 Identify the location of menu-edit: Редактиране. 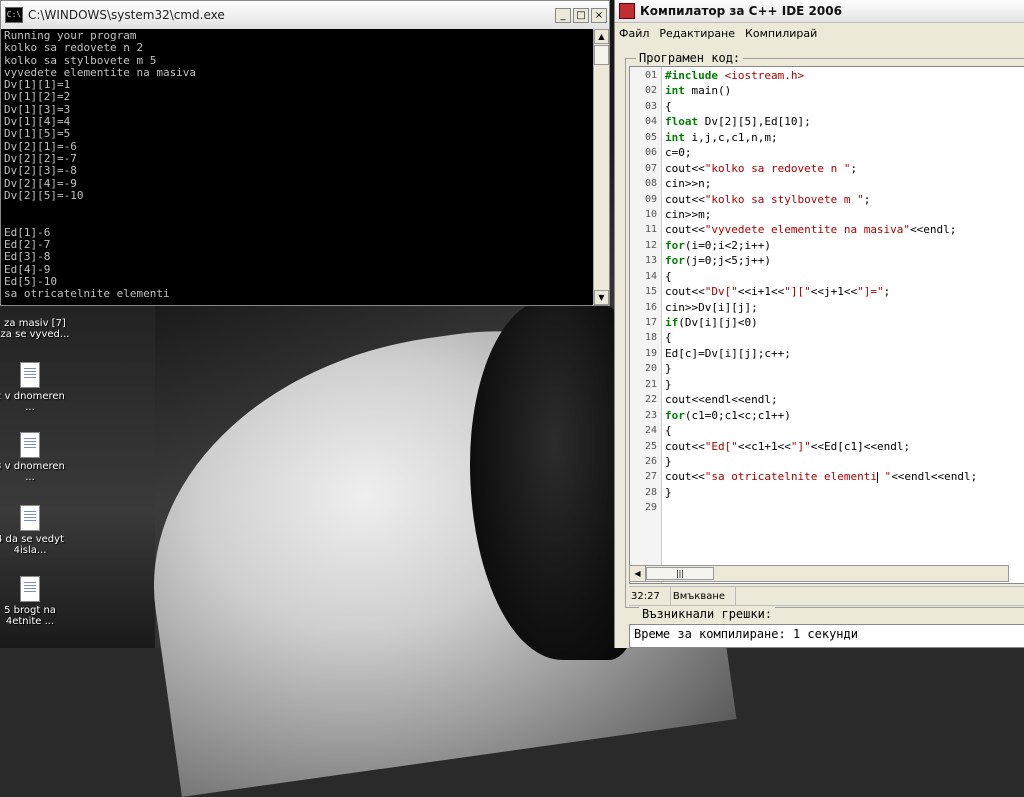
(697, 33).